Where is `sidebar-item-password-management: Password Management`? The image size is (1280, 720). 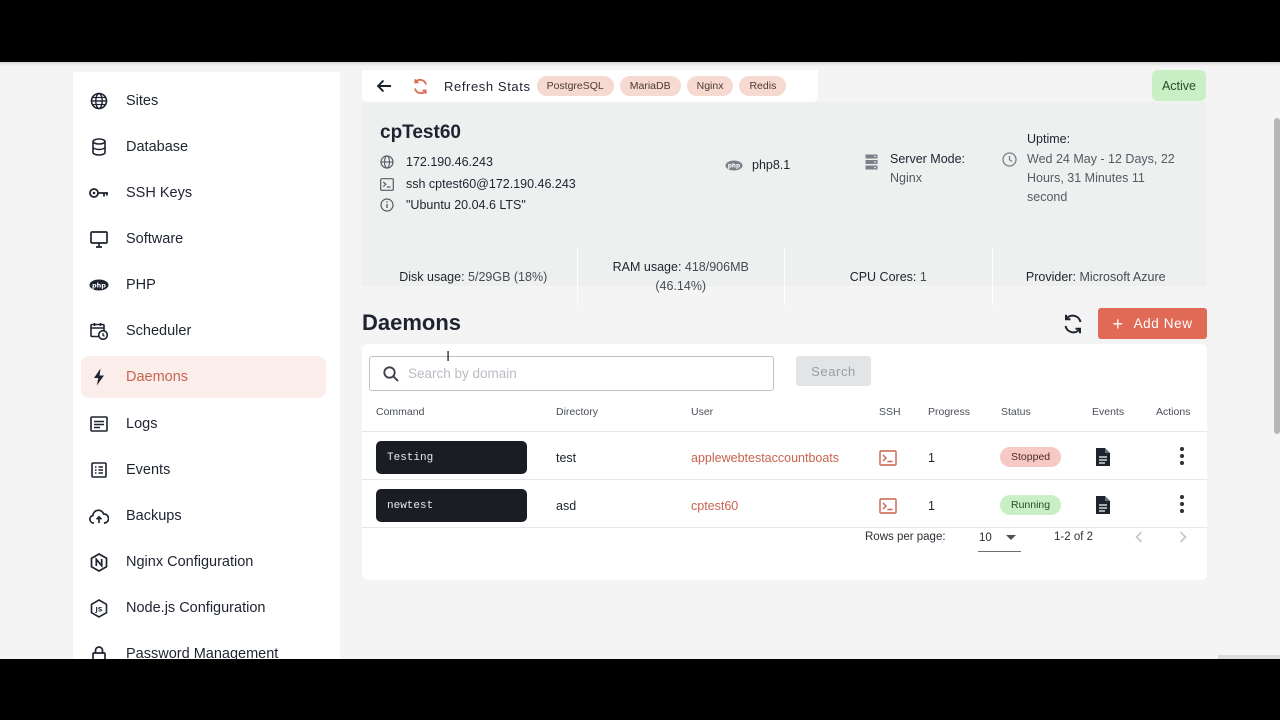
sidebar-item-password-management: Password Management is located at coordinates (203, 646).